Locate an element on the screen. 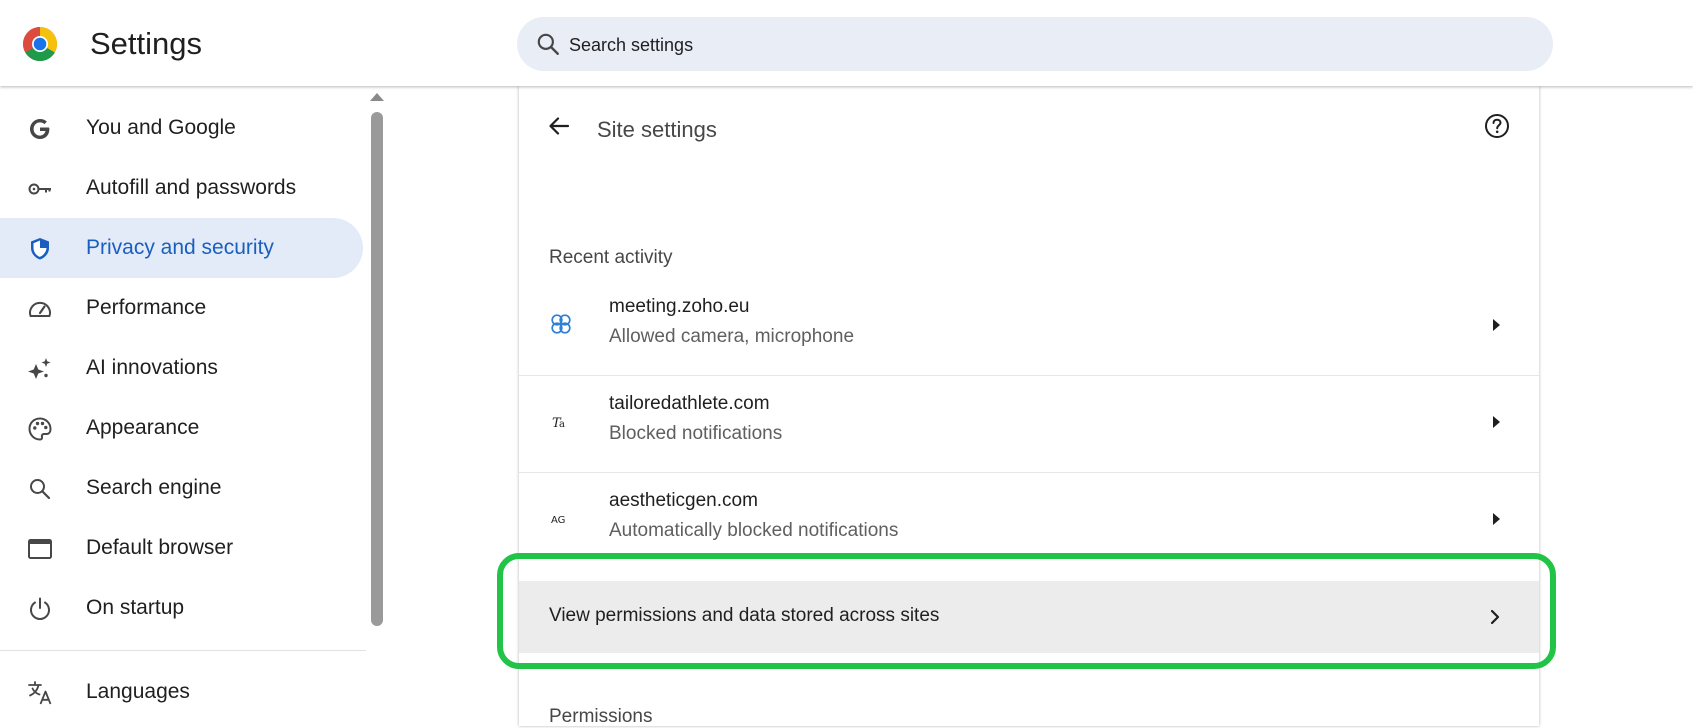 This screenshot has width=1693, height=728. sidebar-item-languages: Languages is located at coordinates (181, 692).